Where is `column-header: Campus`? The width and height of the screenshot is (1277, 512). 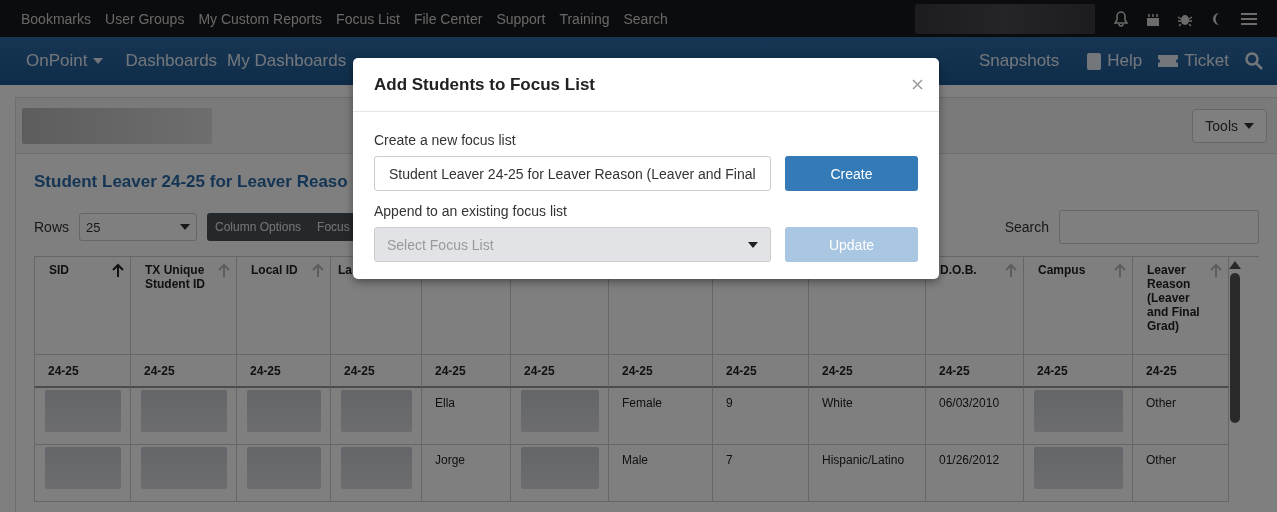 column-header: Campus is located at coordinates (1078, 305).